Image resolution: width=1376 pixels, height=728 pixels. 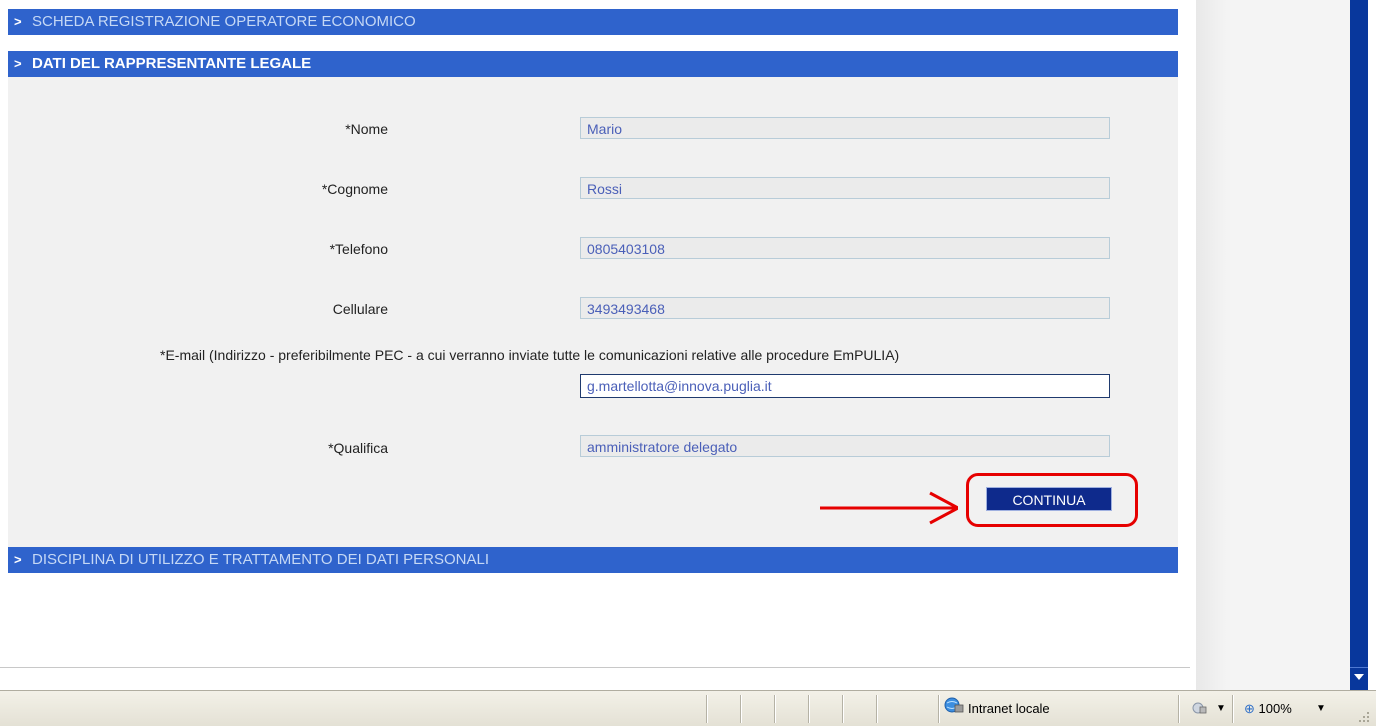 What do you see at coordinates (1275, 708) in the screenshot?
I see `zoom-level: 100%` at bounding box center [1275, 708].